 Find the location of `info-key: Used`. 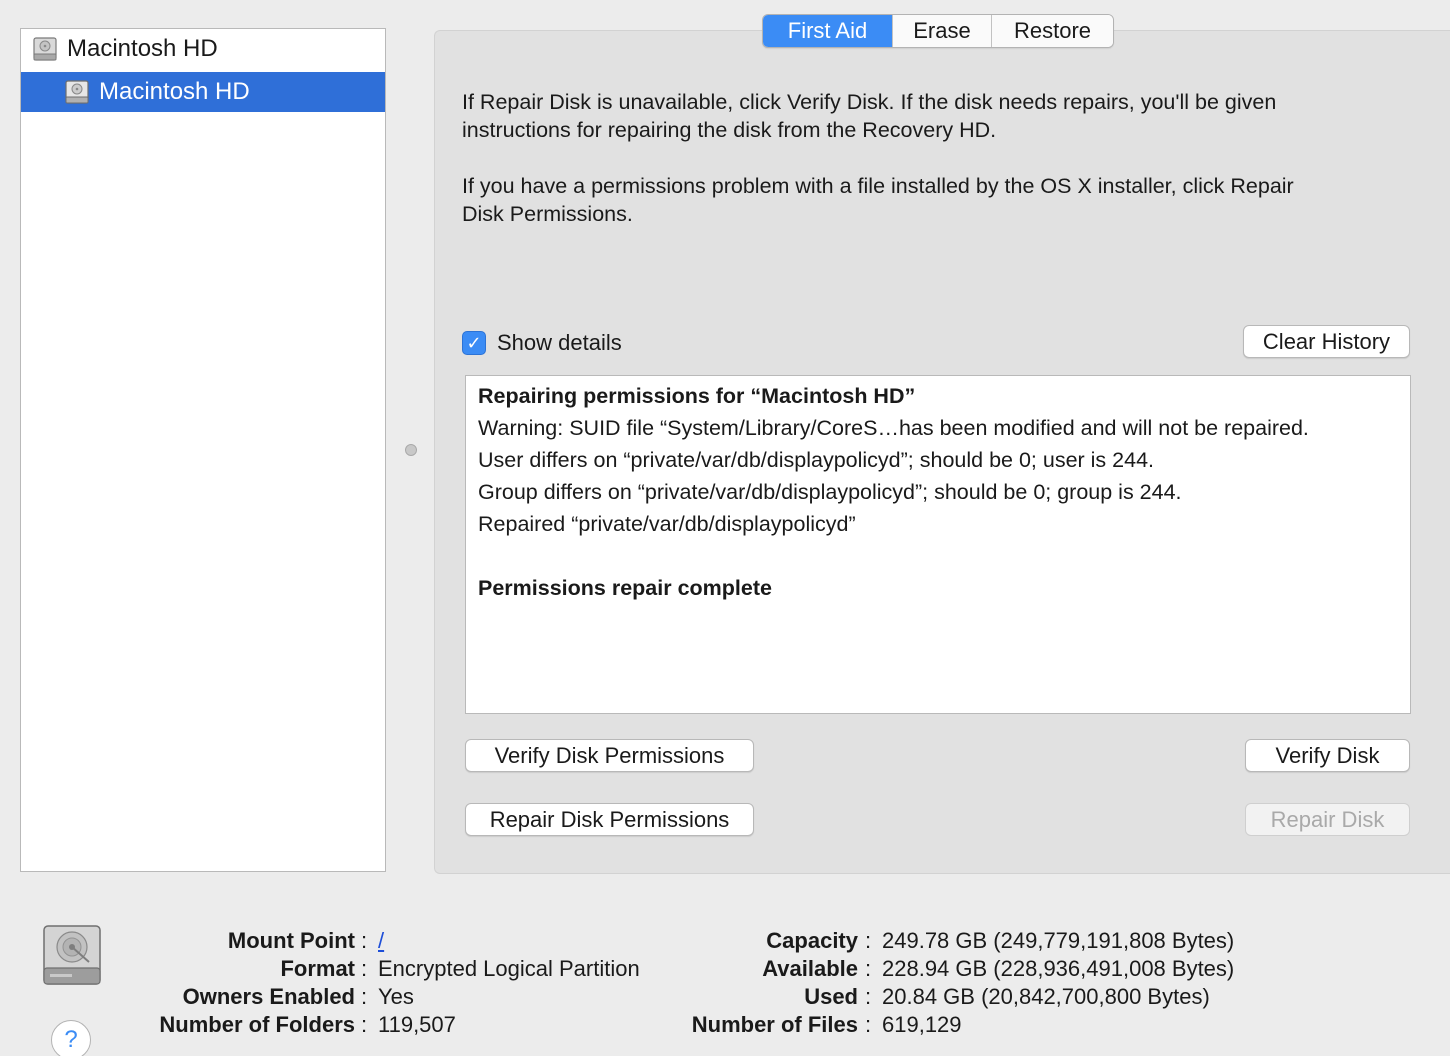

info-key: Used is located at coordinates (831, 996).